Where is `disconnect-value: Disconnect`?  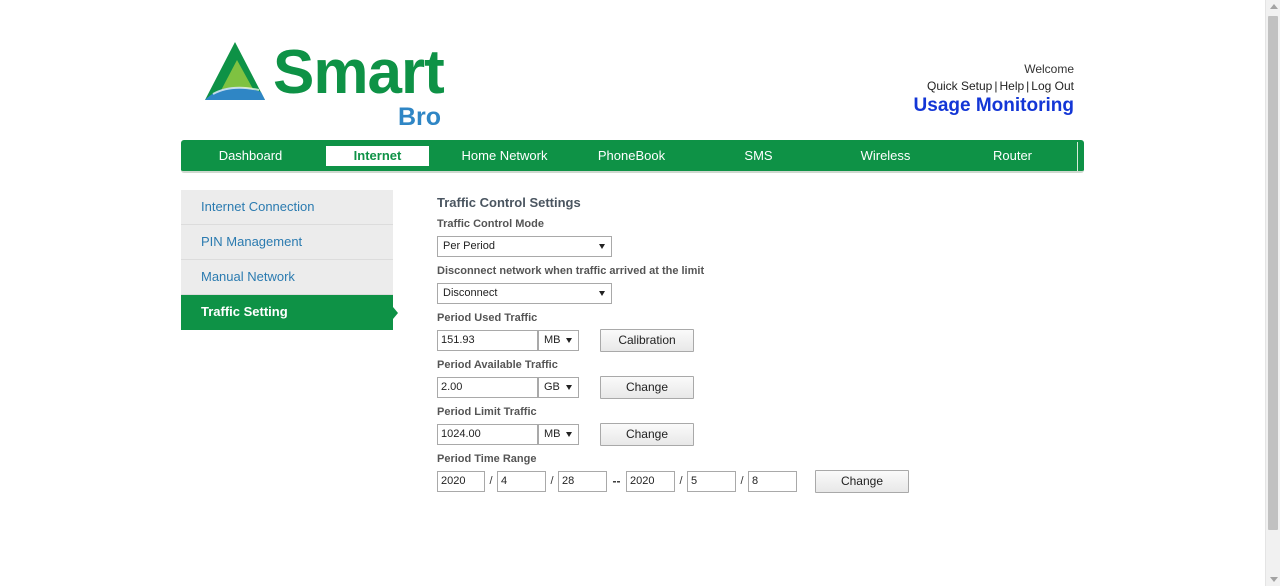
disconnect-value: Disconnect is located at coordinates (470, 292).